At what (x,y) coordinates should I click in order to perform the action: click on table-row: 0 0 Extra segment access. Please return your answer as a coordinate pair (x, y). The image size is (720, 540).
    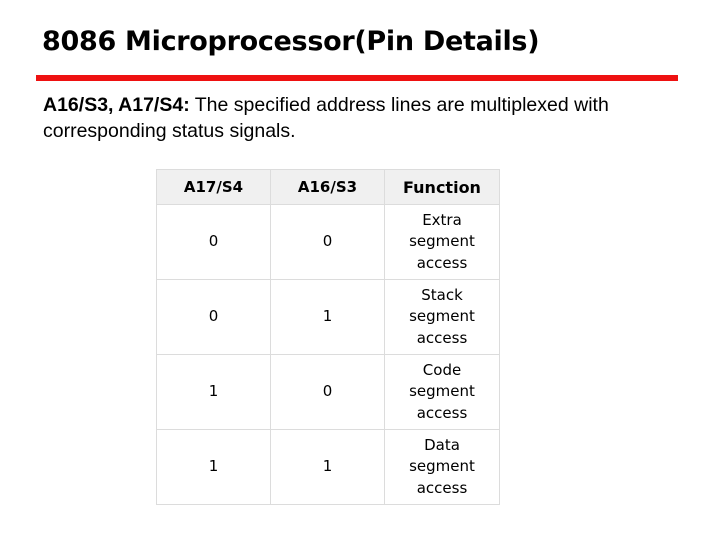
    Looking at the image, I should click on (328, 242).